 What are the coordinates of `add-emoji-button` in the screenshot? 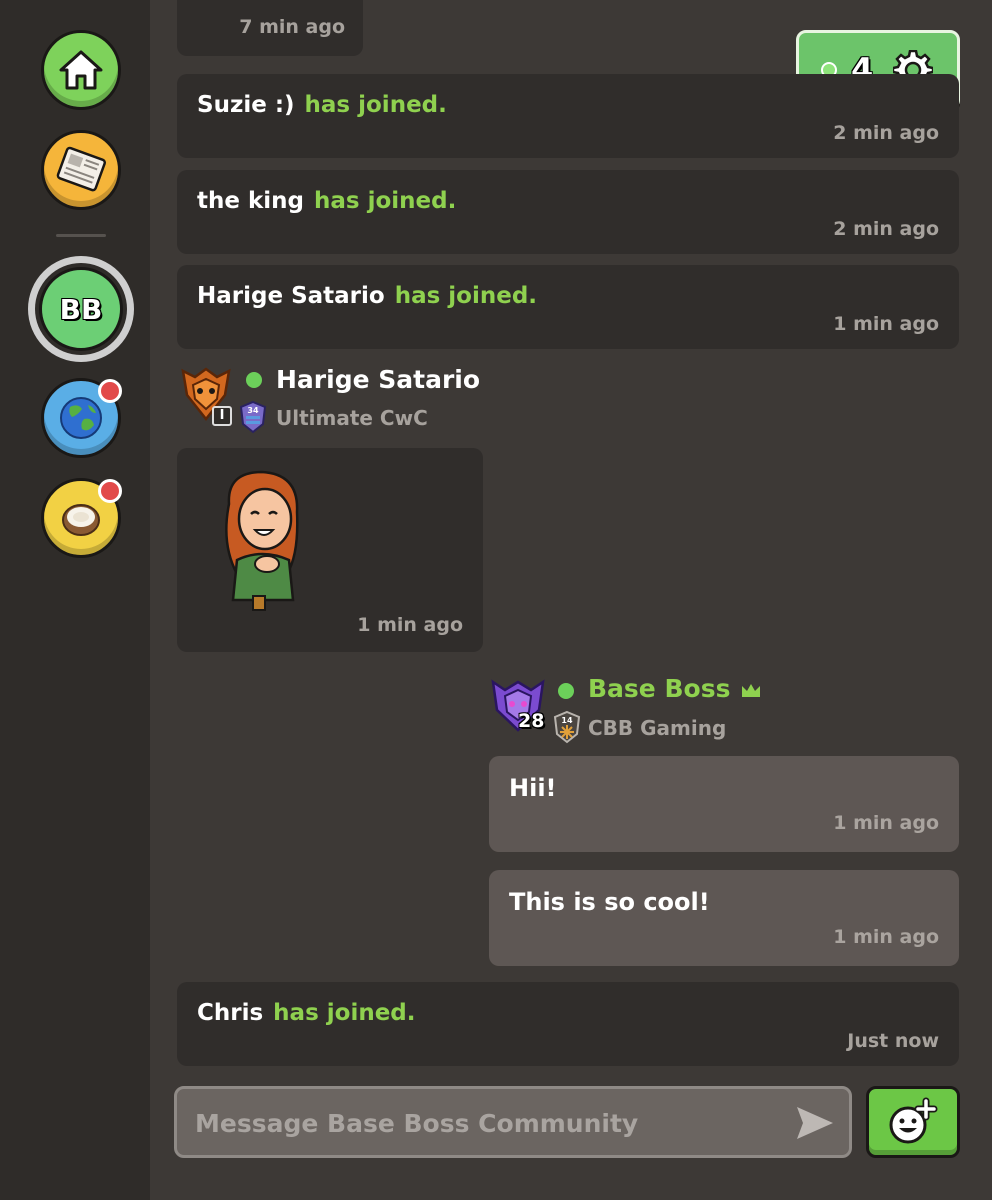 It's located at (913, 1122).